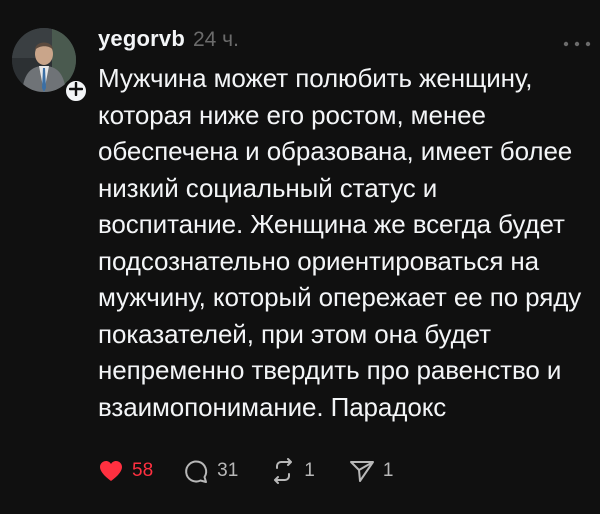 This screenshot has width=600, height=514. I want to click on plus-icon, so click(76, 91).